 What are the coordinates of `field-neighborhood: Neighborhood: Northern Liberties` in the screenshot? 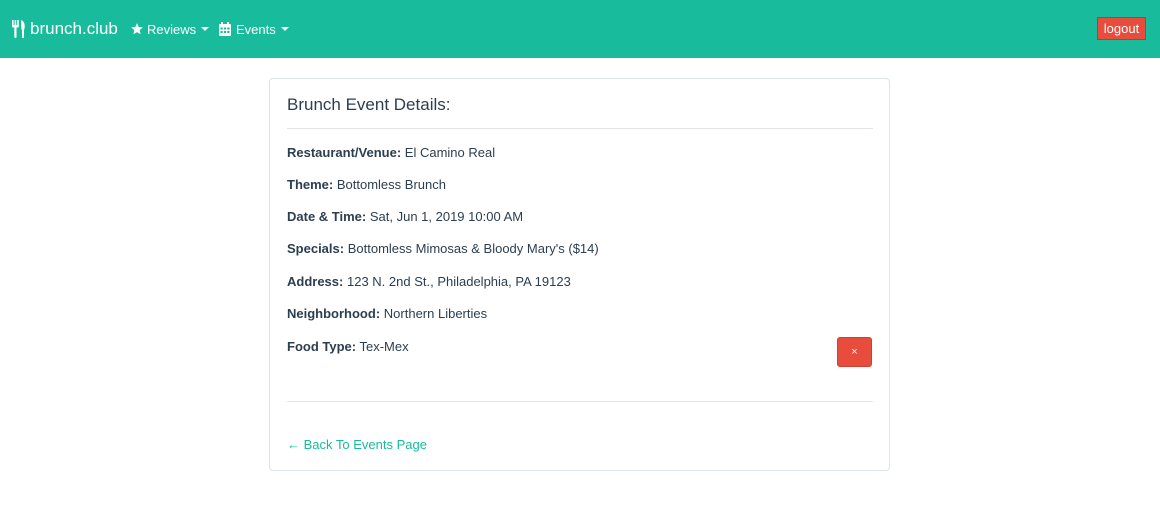 It's located at (387, 313).